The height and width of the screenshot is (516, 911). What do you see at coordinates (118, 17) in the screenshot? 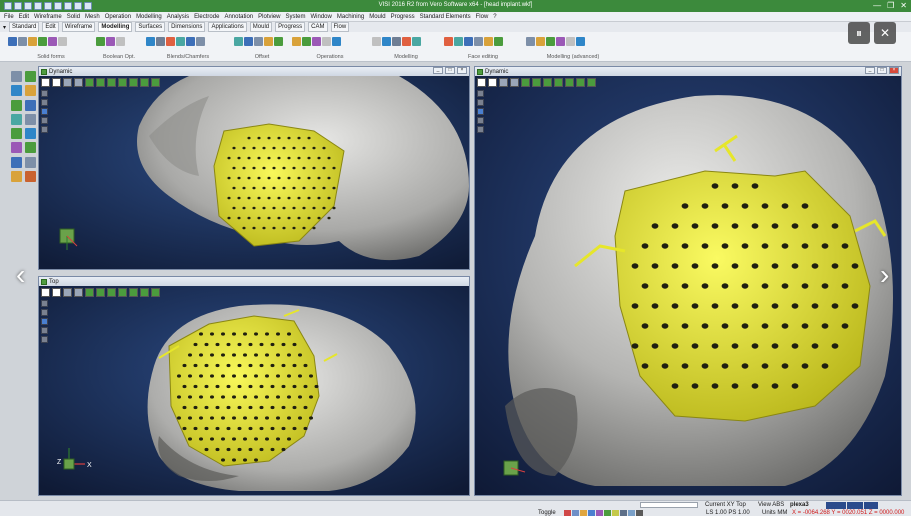
I see `menu-item-operation: Operation` at bounding box center [118, 17].